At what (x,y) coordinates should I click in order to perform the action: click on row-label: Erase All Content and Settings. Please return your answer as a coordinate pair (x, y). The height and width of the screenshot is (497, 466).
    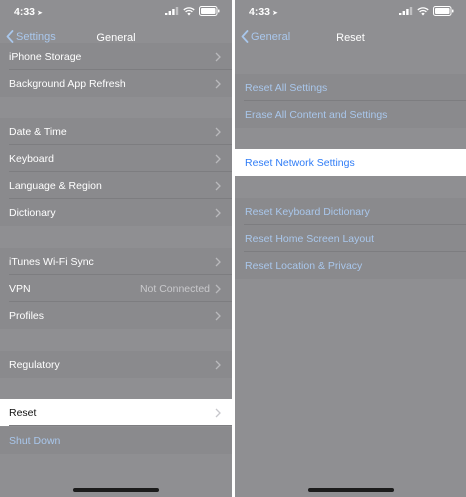
    Looking at the image, I should click on (316, 114).